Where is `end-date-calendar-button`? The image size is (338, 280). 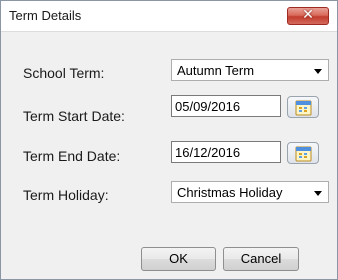
end-date-calendar-button is located at coordinates (303, 153).